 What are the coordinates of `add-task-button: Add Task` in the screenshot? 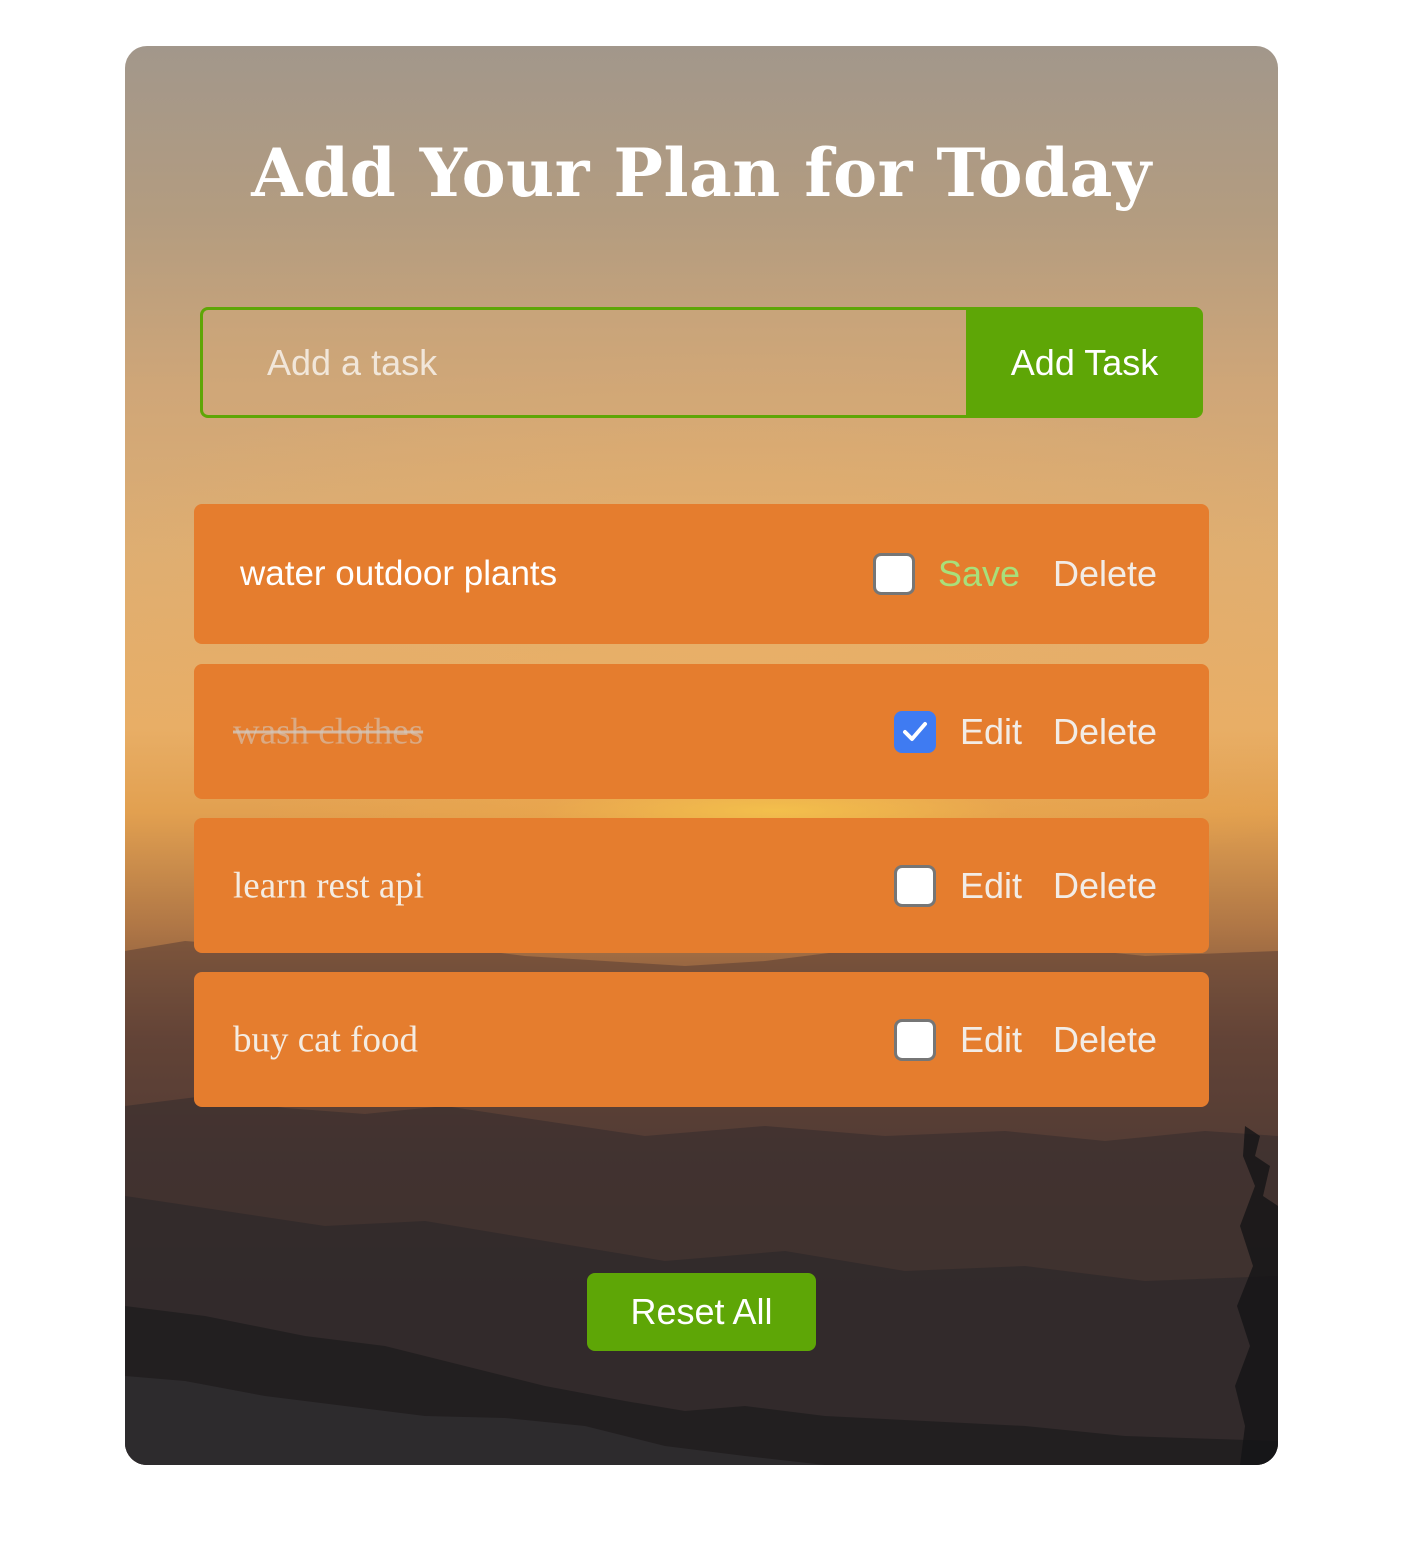 It's located at (1084, 362).